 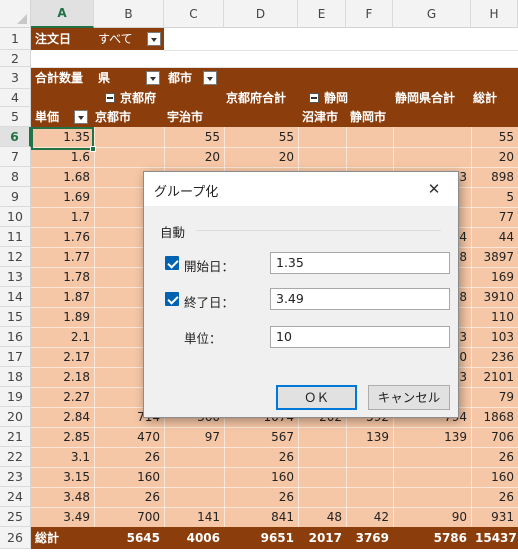 What do you see at coordinates (494, 457) in the screenshot?
I see `pivot-cell-h22: 26` at bounding box center [494, 457].